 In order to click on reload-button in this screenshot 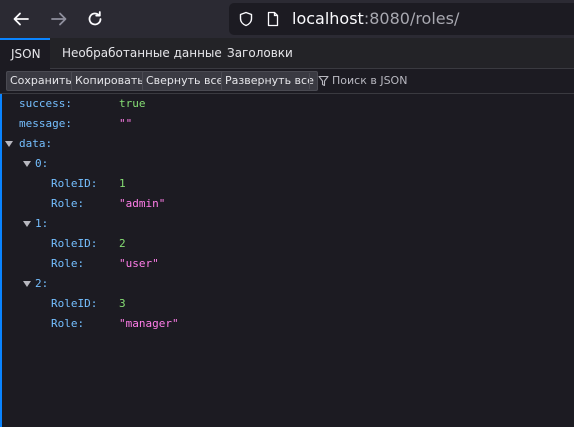, I will do `click(95, 19)`.